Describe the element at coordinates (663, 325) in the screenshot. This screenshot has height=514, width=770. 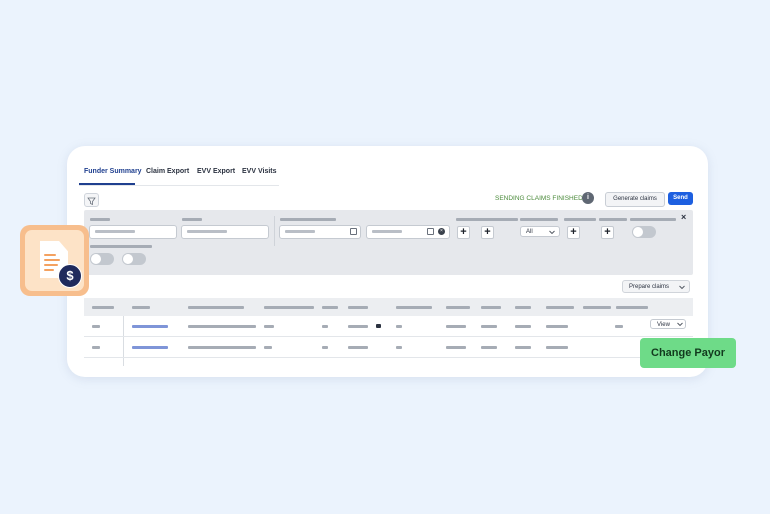
I see `view-button-label: View` at that location.